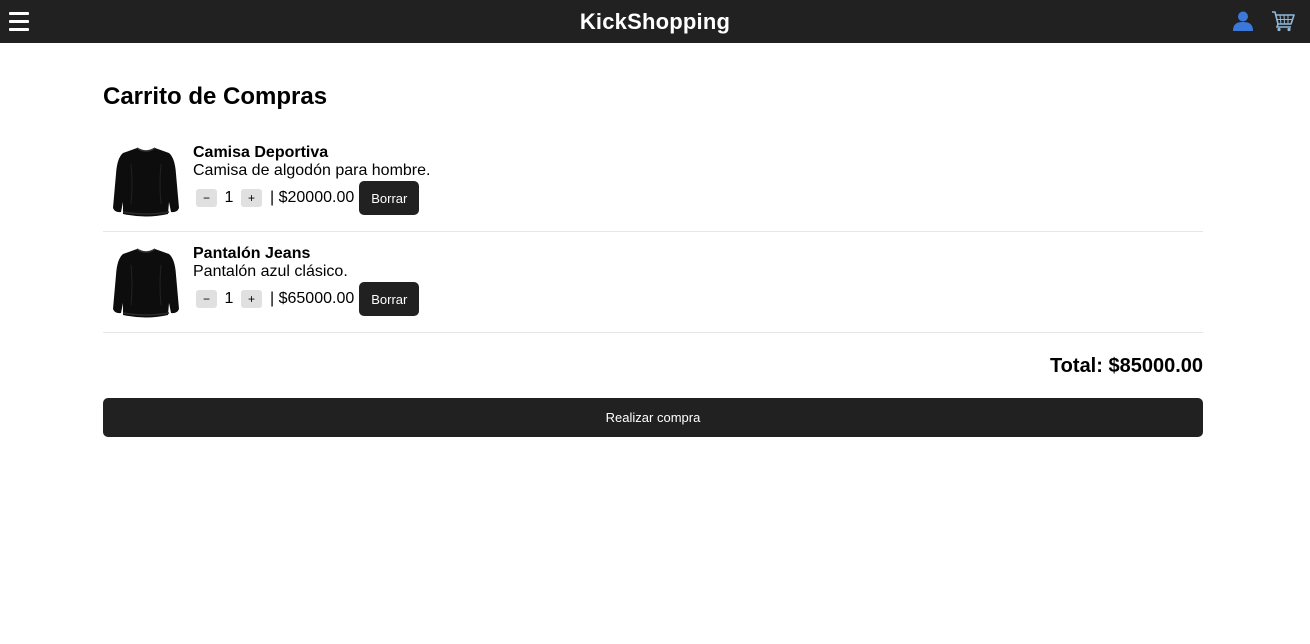 This screenshot has height=644, width=1310. I want to click on shopping-cart-icon, so click(1283, 21).